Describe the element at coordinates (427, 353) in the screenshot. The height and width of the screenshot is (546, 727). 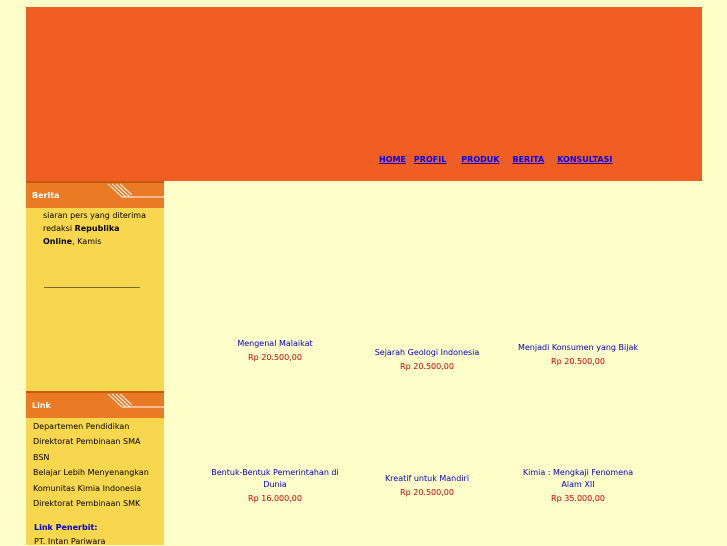
I see `product-name-link: Sejarah Geologi Indonesia` at that location.